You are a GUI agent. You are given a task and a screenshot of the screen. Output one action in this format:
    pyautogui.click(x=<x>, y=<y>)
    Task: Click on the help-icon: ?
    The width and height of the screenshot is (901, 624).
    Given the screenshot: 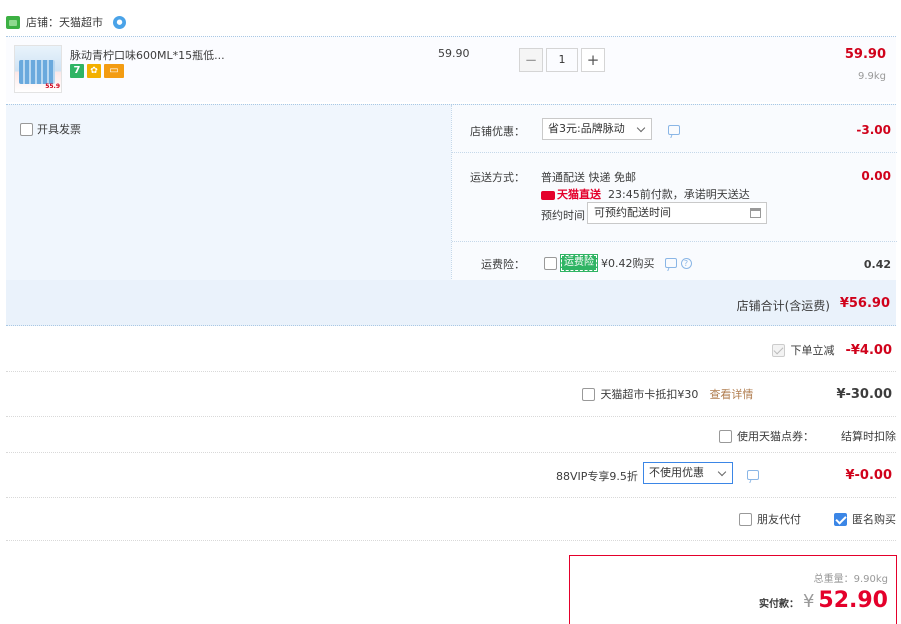 What is the action you would take?
    pyautogui.click(x=686, y=263)
    